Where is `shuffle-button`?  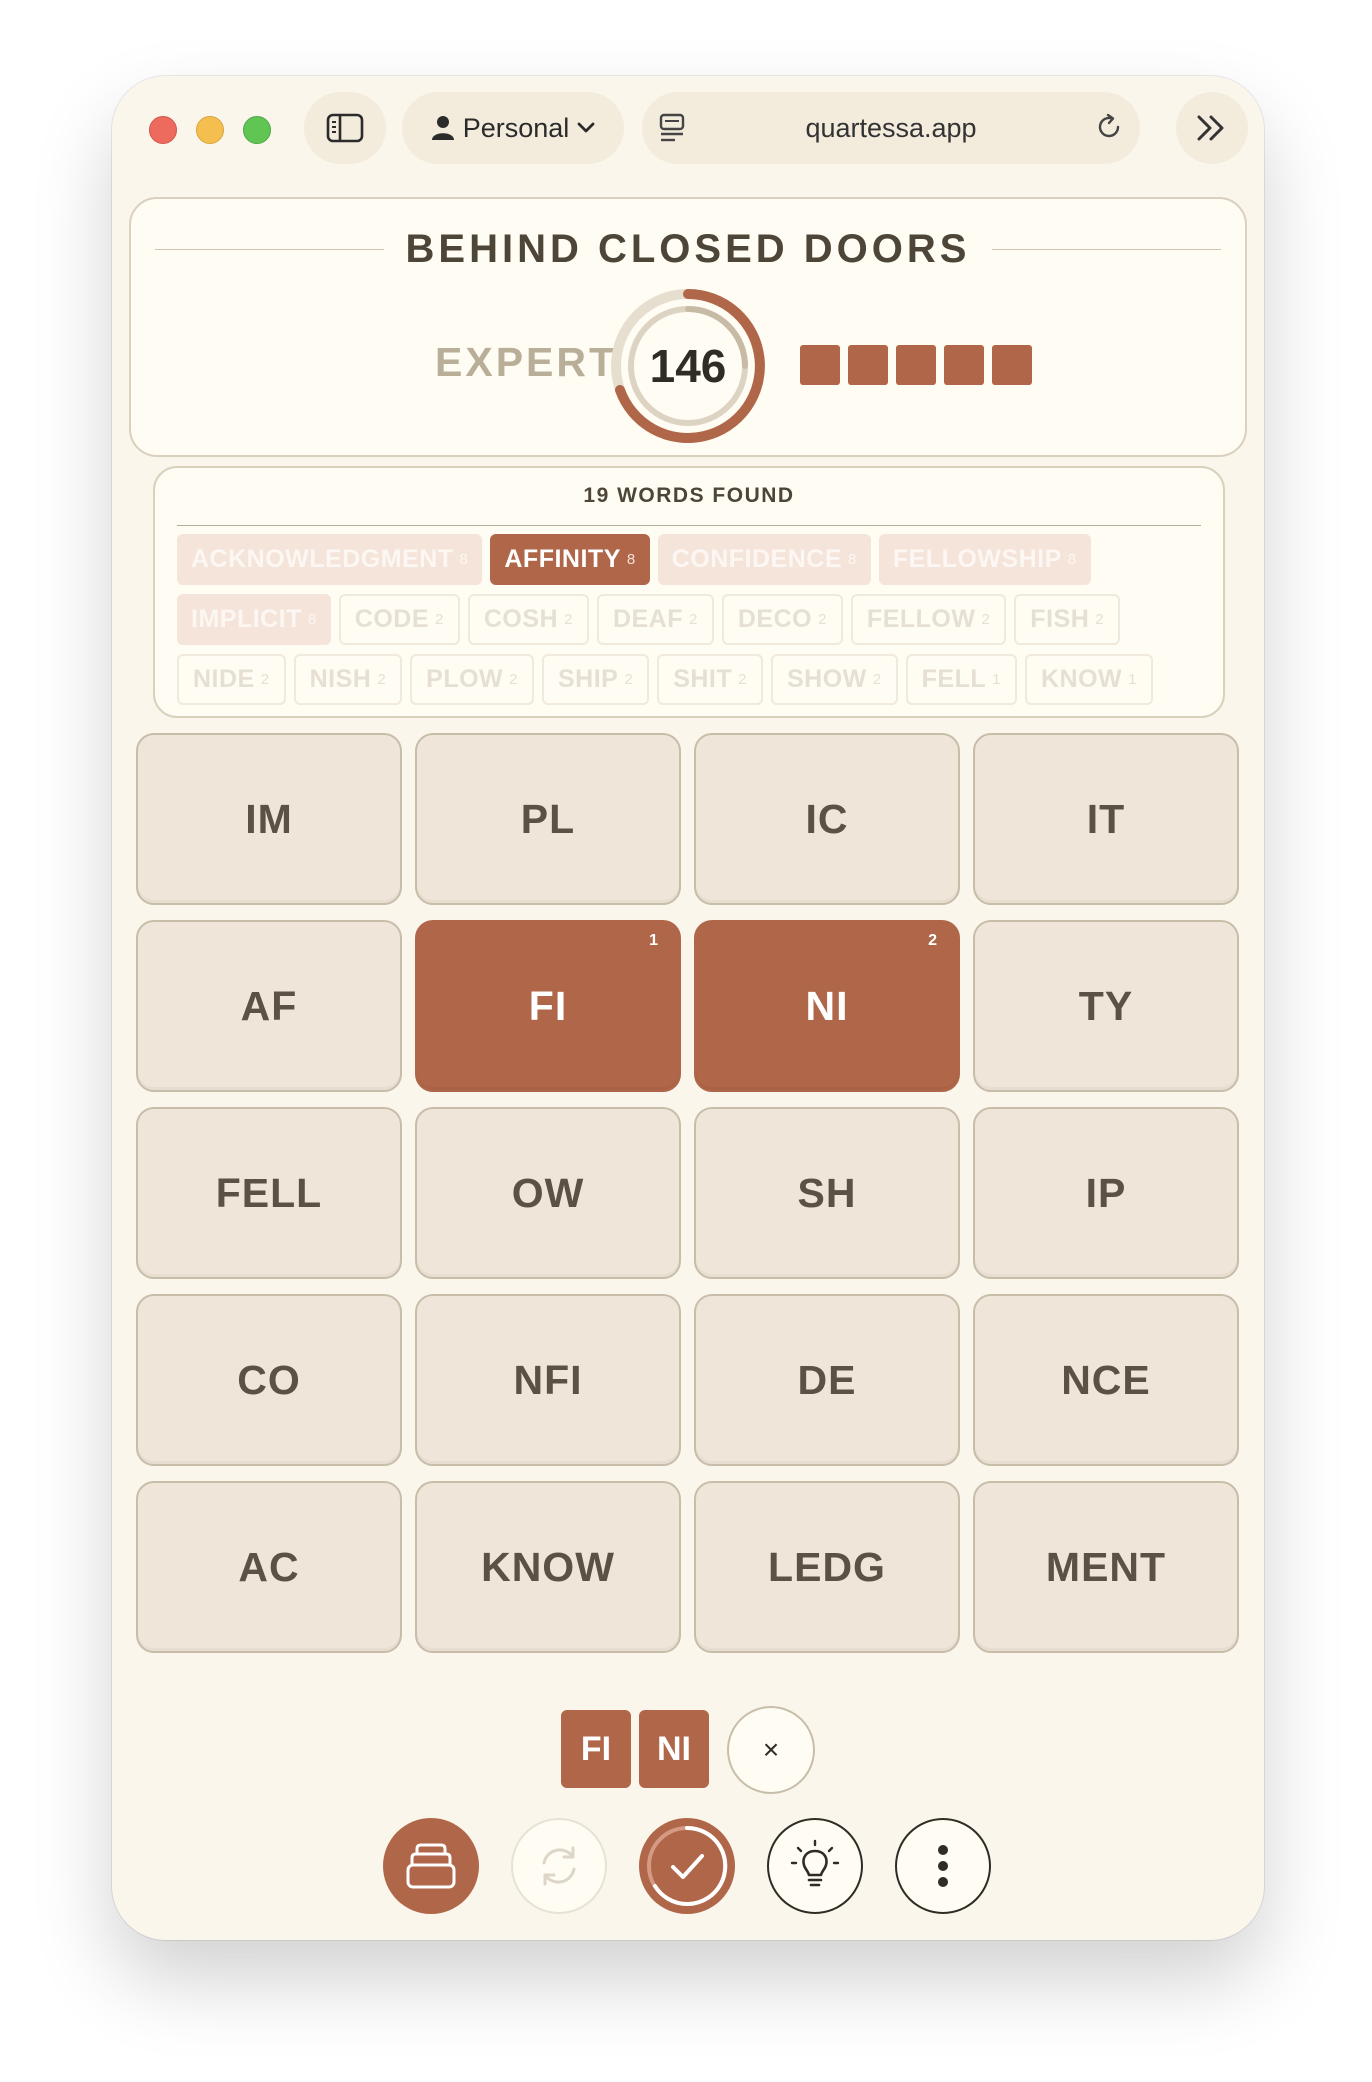 shuffle-button is located at coordinates (559, 1866).